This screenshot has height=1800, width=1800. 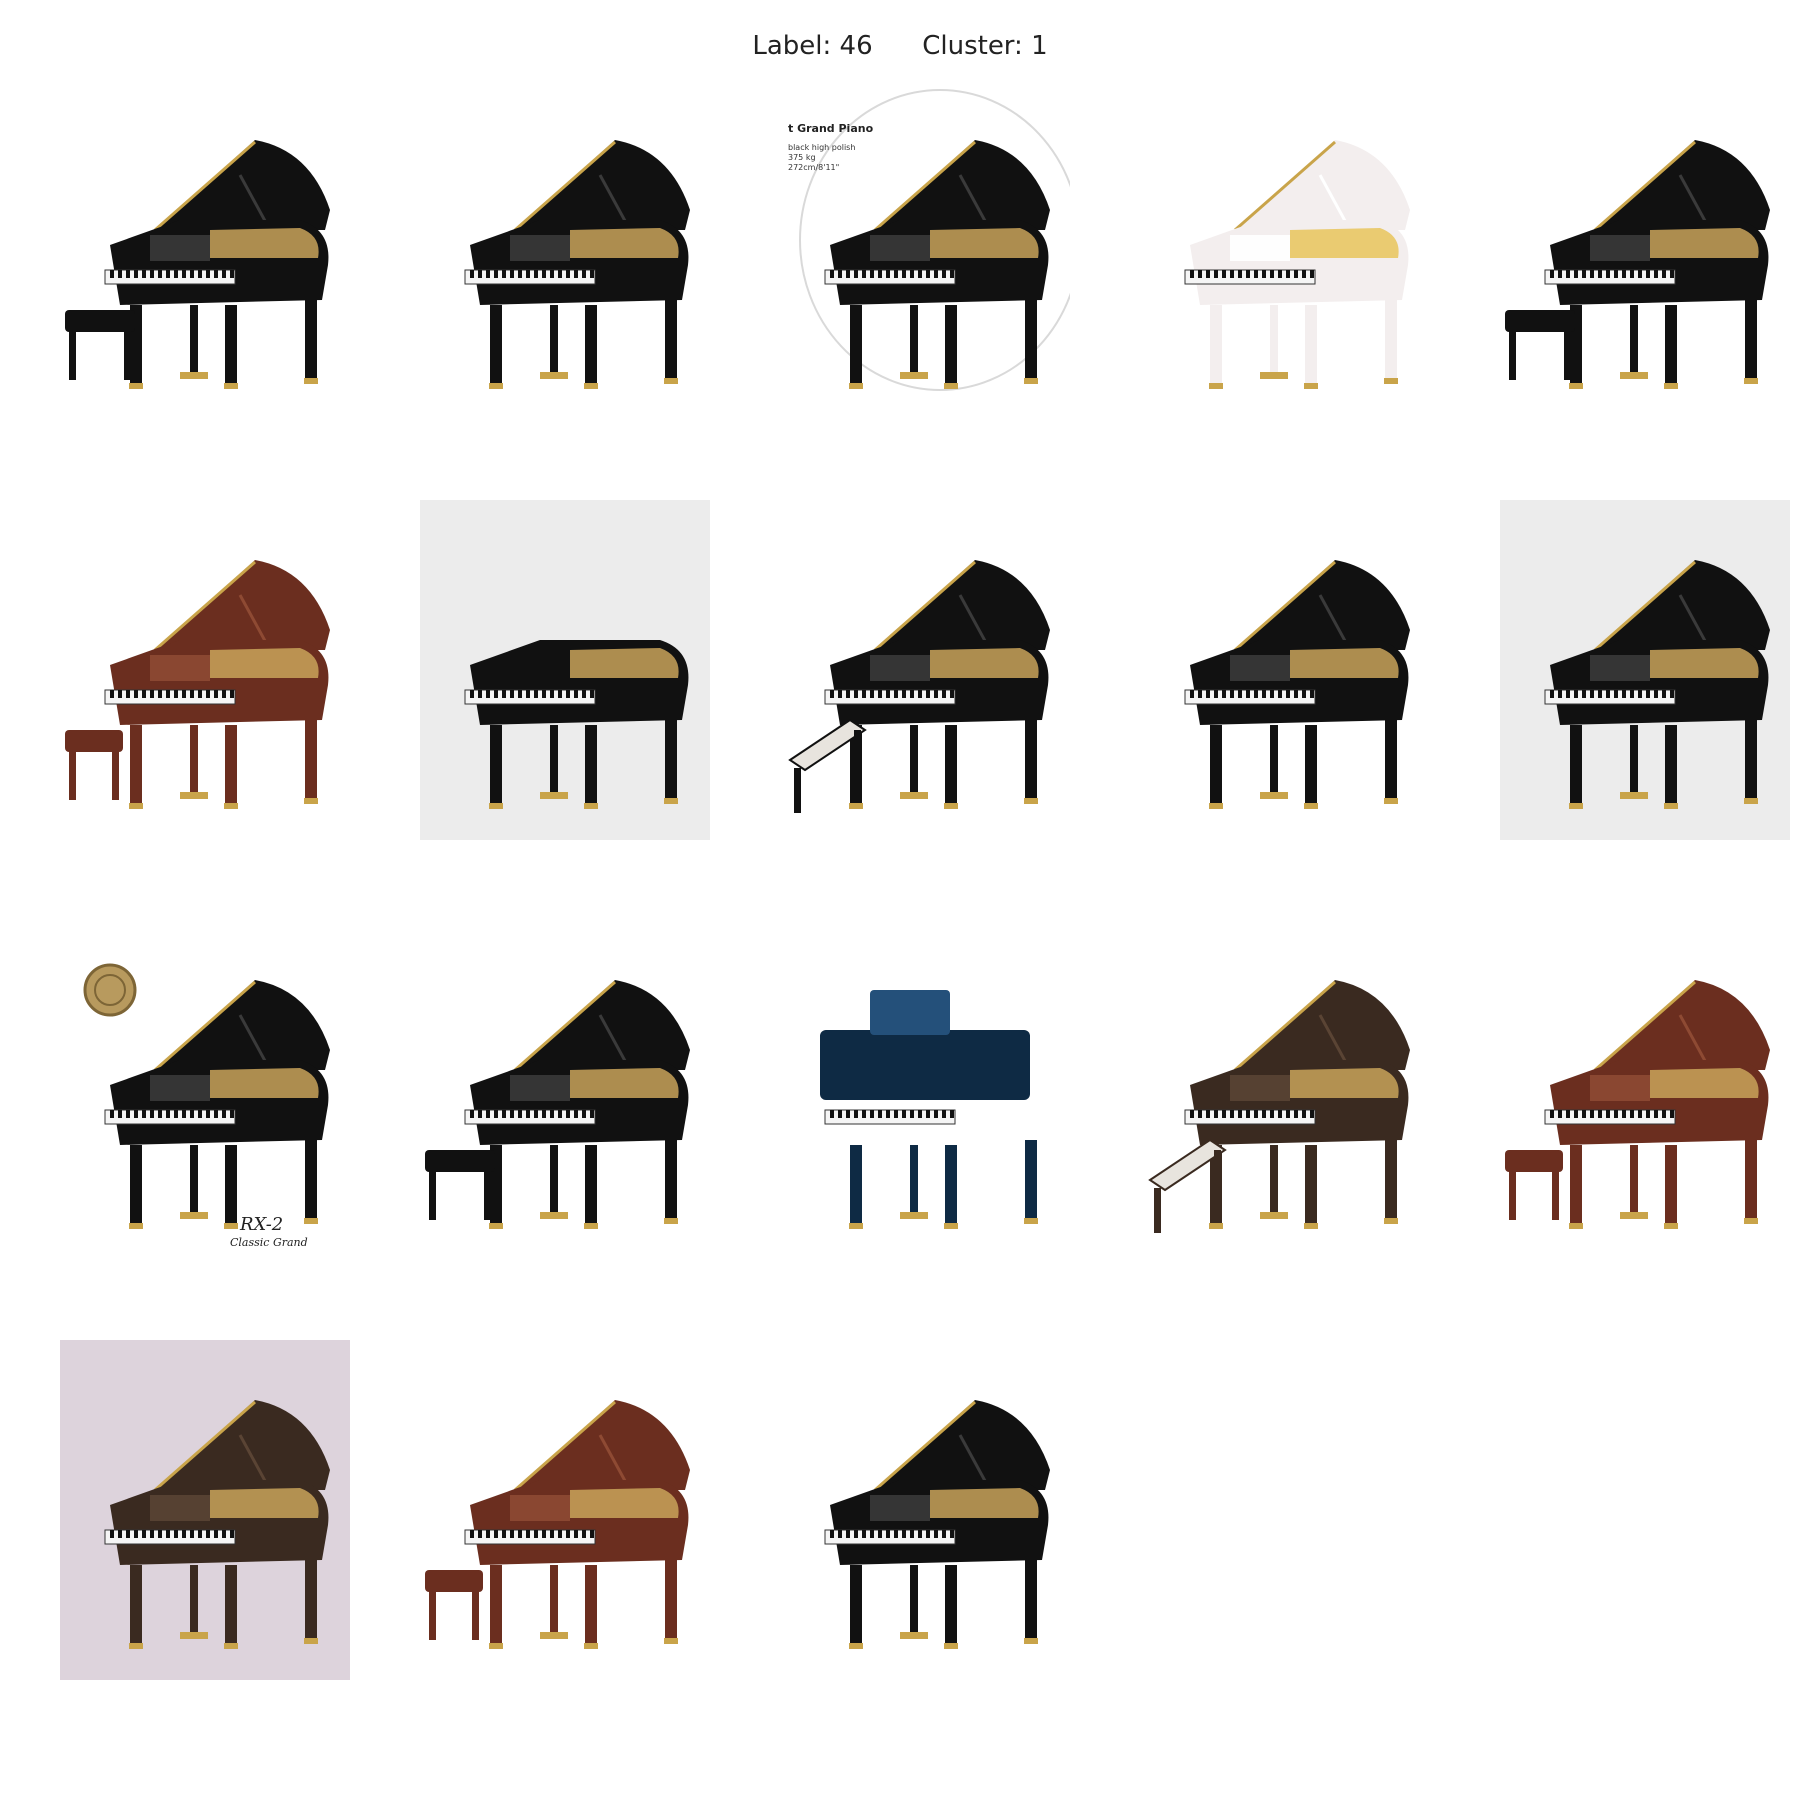 I want to click on cluster-value: 1, so click(x=1039, y=46).